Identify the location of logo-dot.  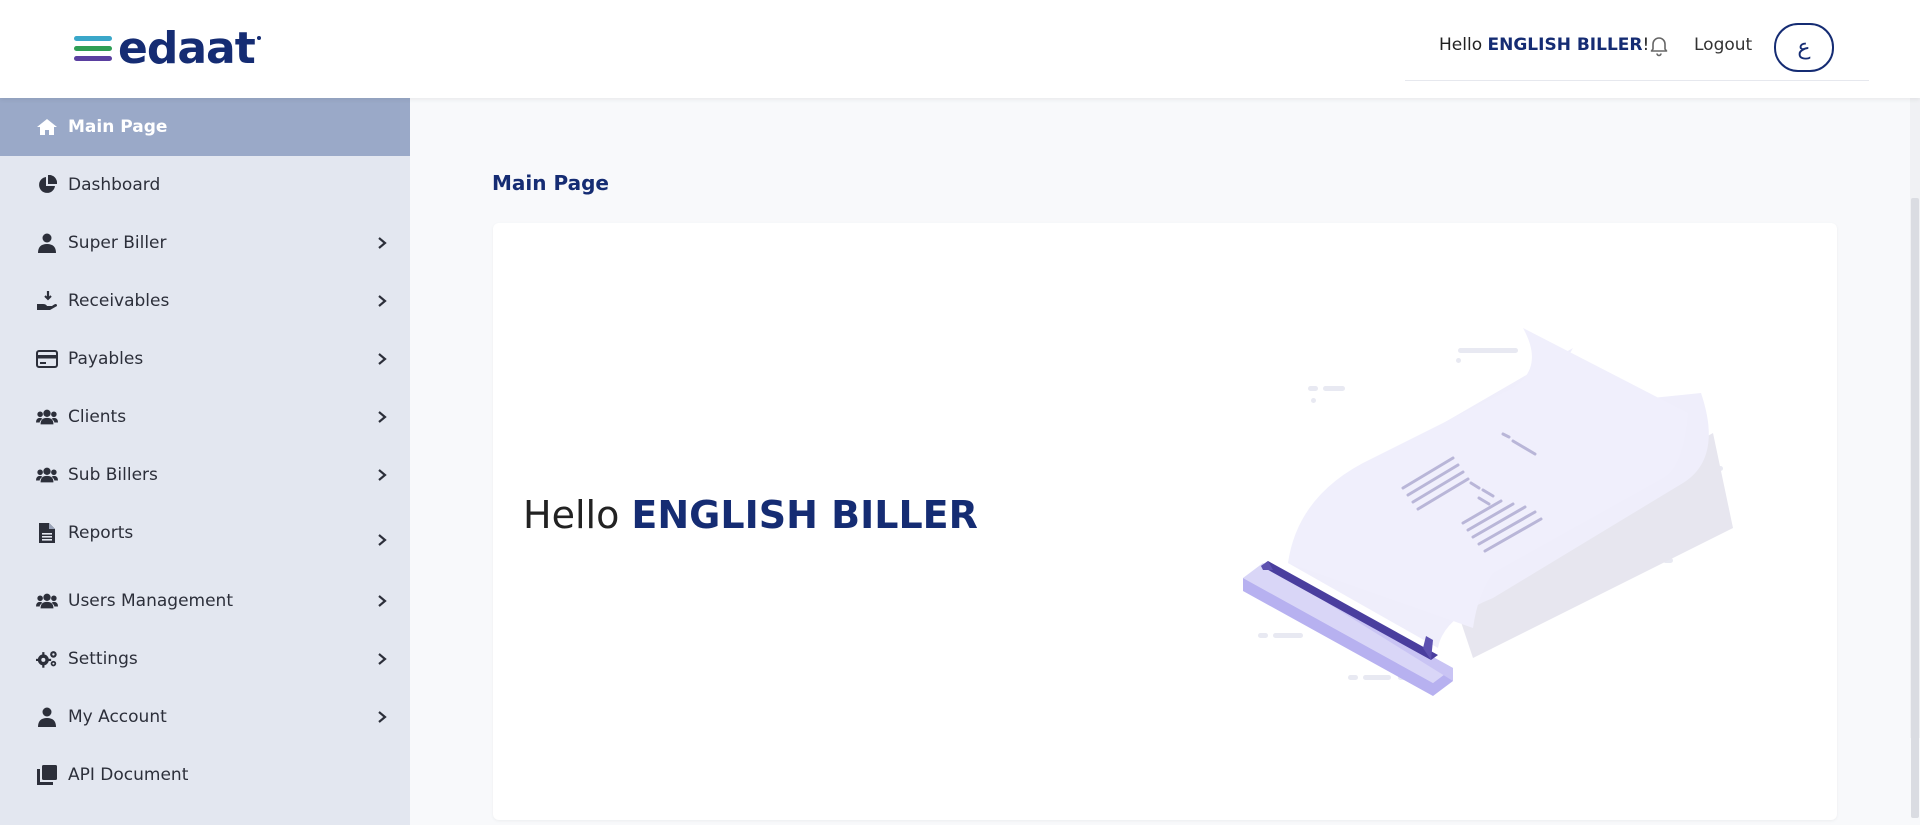
(258, 38).